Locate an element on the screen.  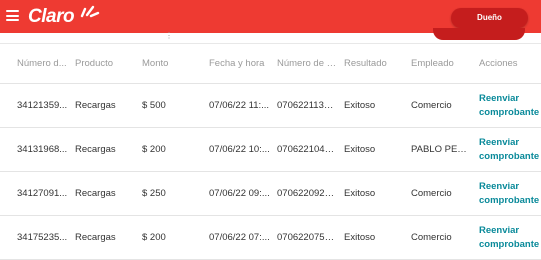
column-header-acciones: Acciones is located at coordinates (498, 63).